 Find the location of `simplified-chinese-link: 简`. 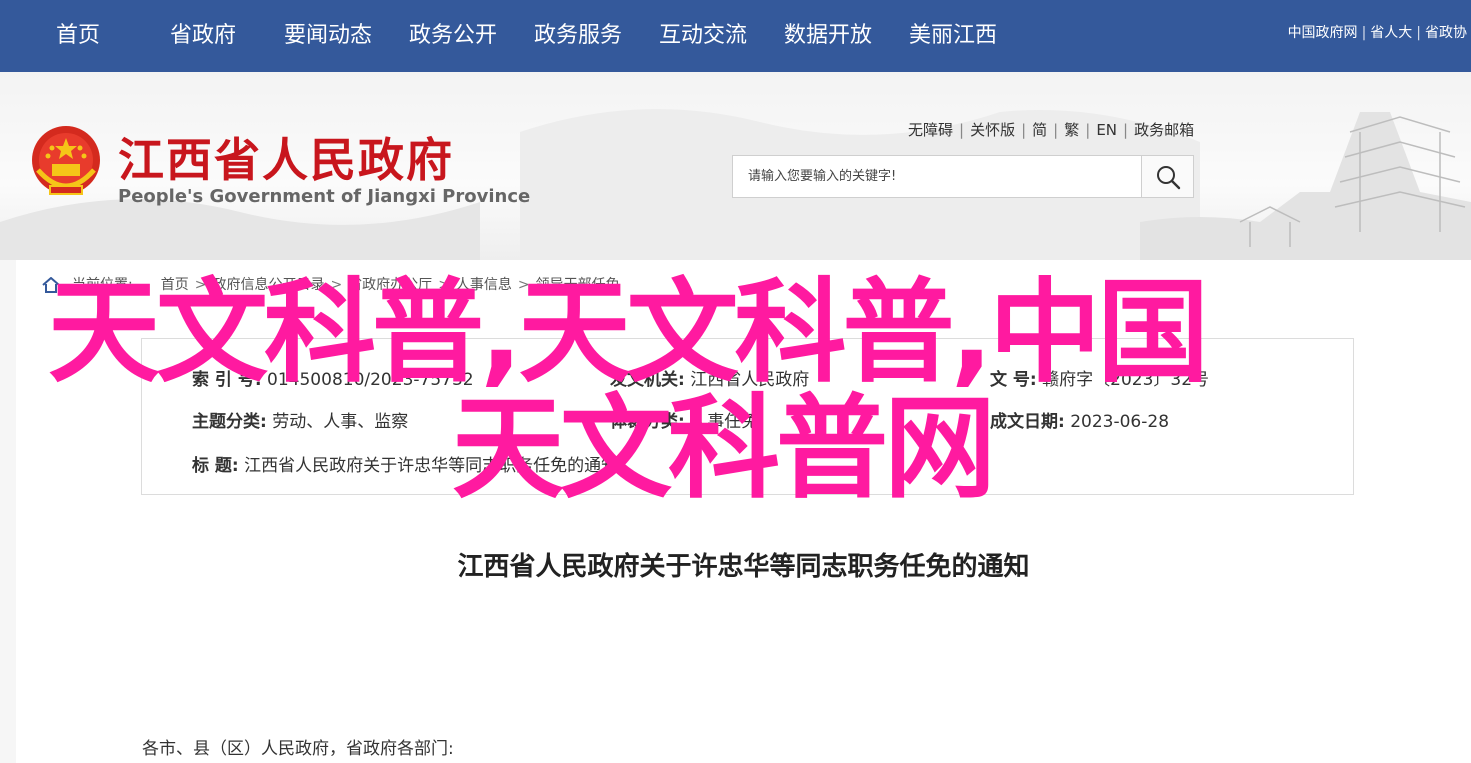

simplified-chinese-link: 简 is located at coordinates (1039, 130).